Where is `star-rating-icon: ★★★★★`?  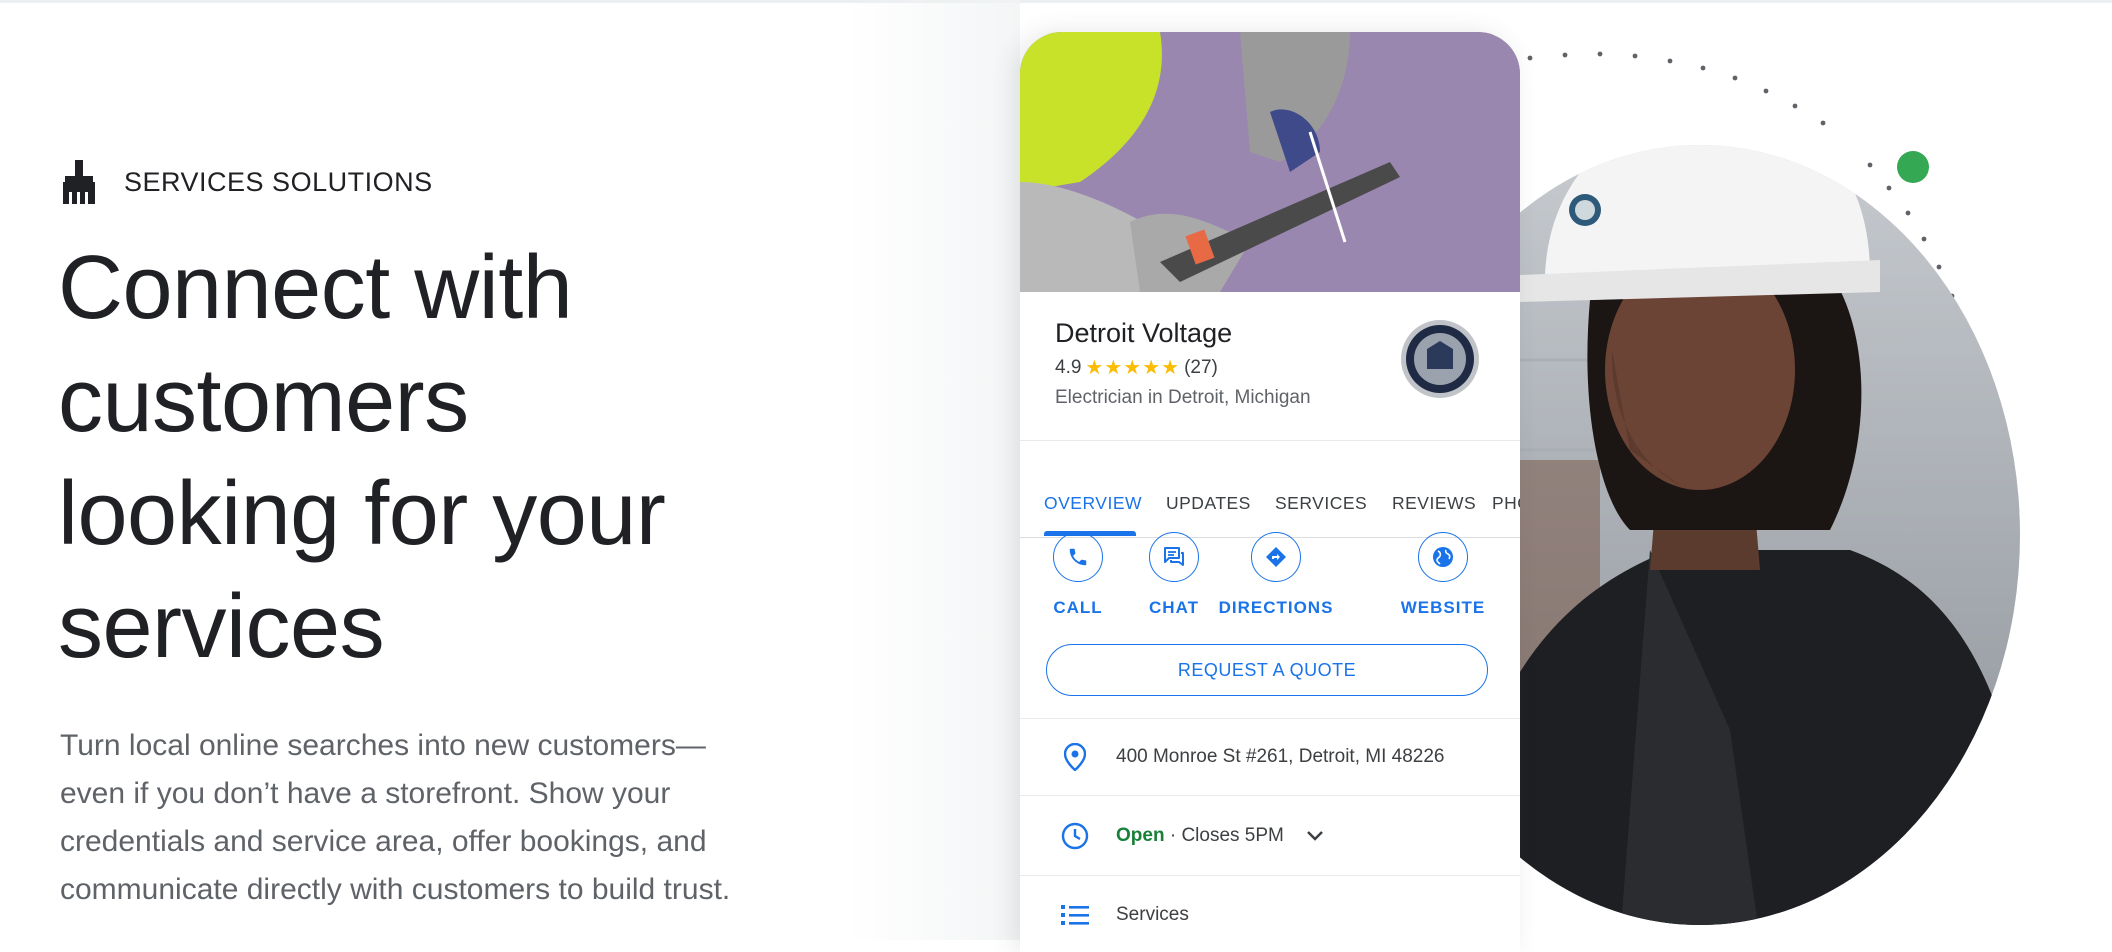 star-rating-icon: ★★★★★ is located at coordinates (1133, 368).